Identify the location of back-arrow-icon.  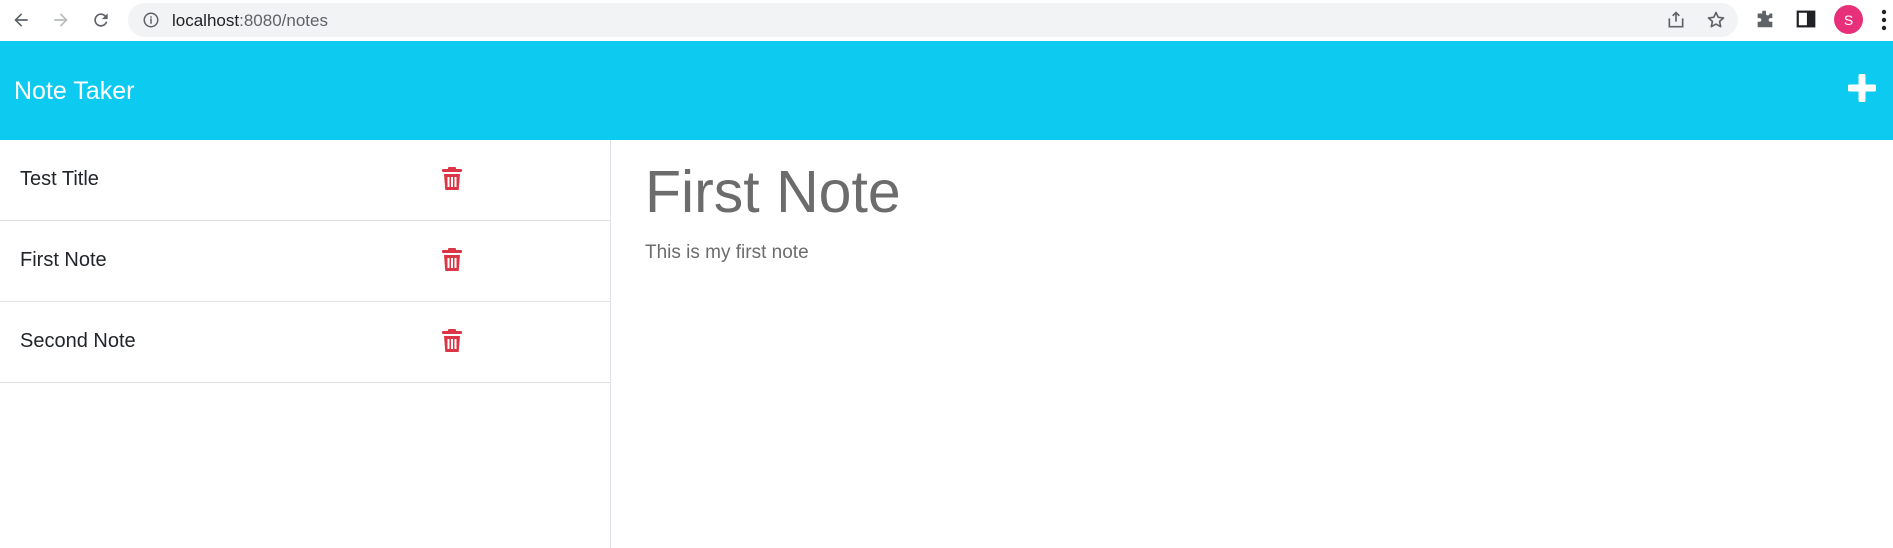
(21, 20).